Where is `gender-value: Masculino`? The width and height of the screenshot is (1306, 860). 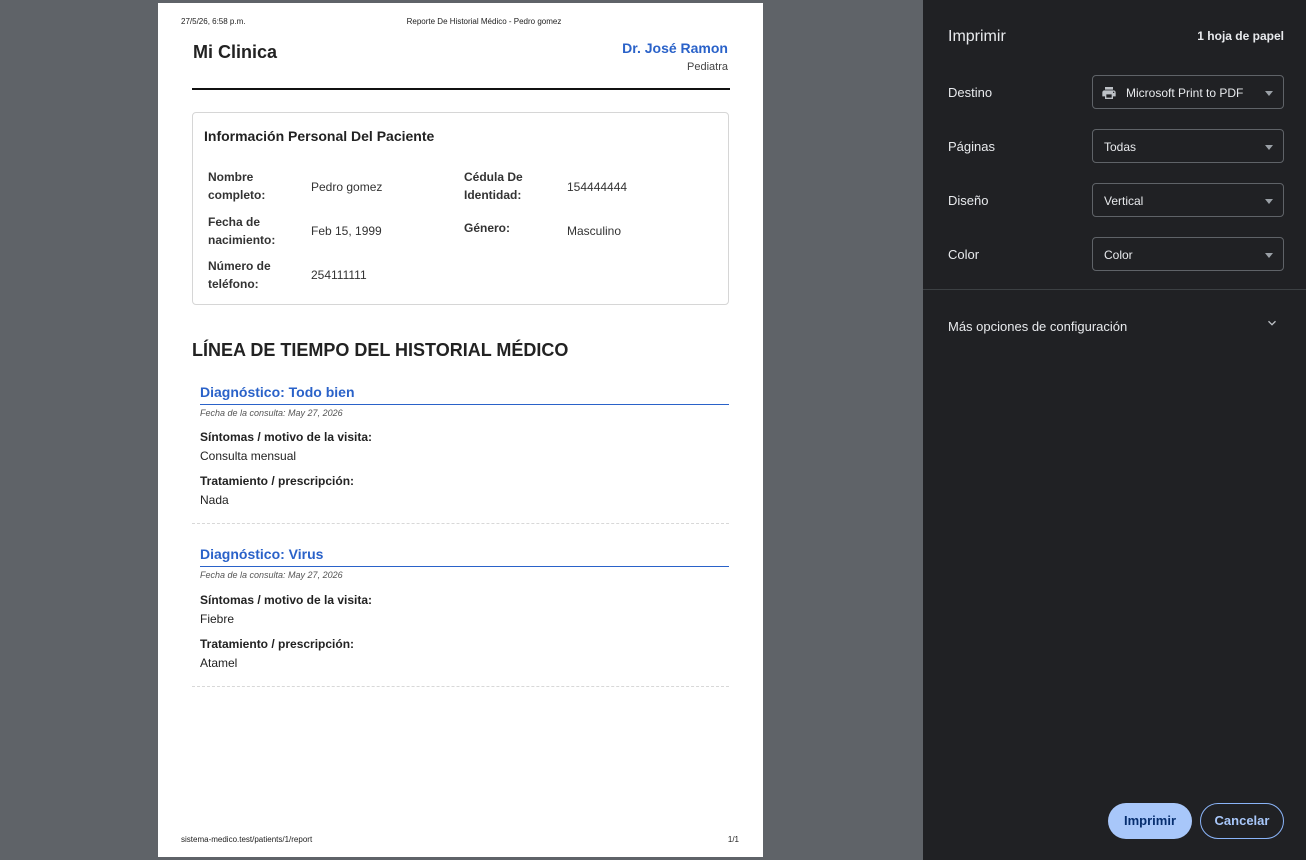
gender-value: Masculino is located at coordinates (594, 231).